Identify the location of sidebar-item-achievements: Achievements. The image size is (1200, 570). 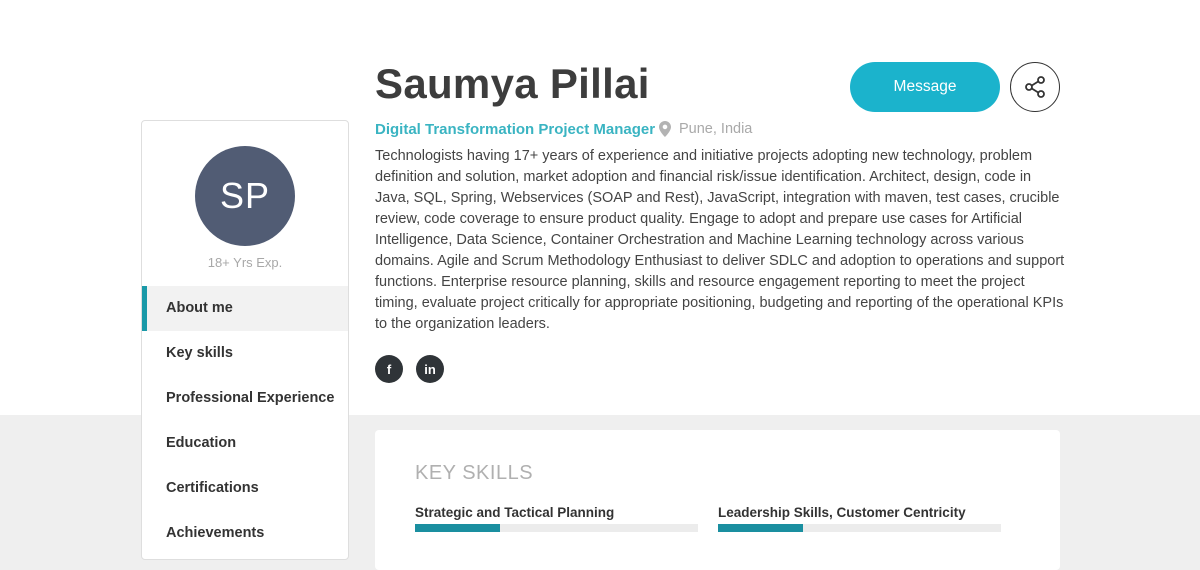
(245, 533).